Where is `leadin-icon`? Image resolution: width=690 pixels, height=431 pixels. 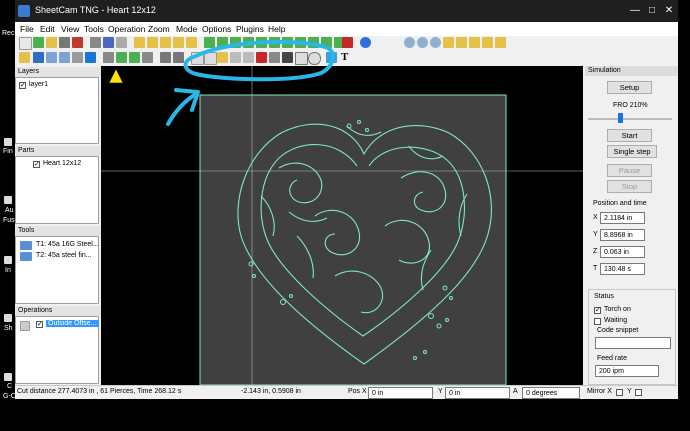
leadin-icon is located at coordinates (235, 57).